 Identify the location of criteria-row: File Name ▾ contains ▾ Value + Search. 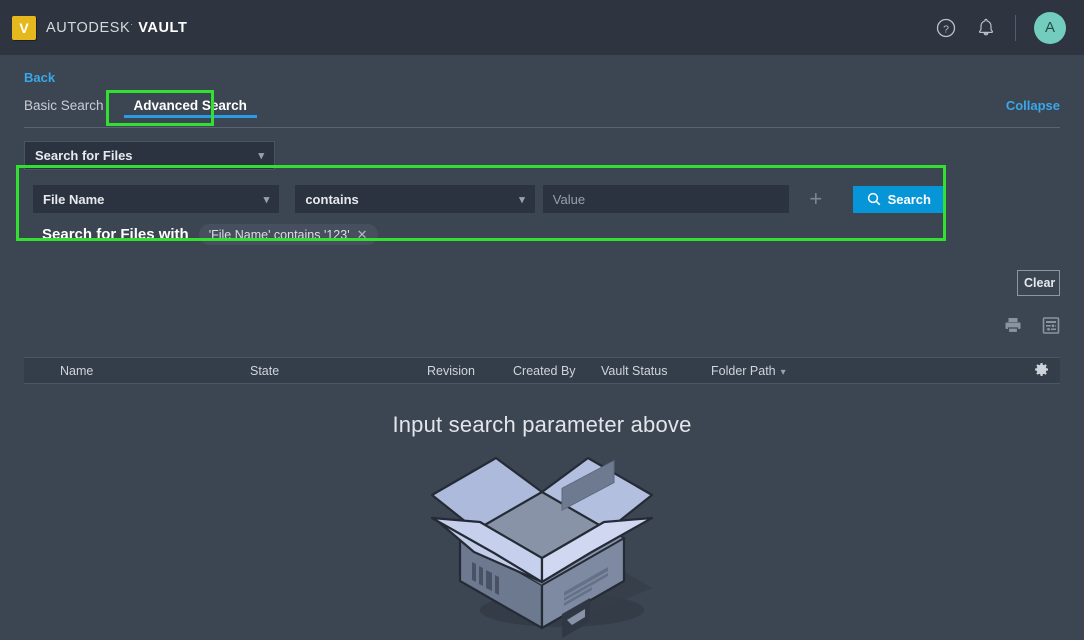
(489, 199).